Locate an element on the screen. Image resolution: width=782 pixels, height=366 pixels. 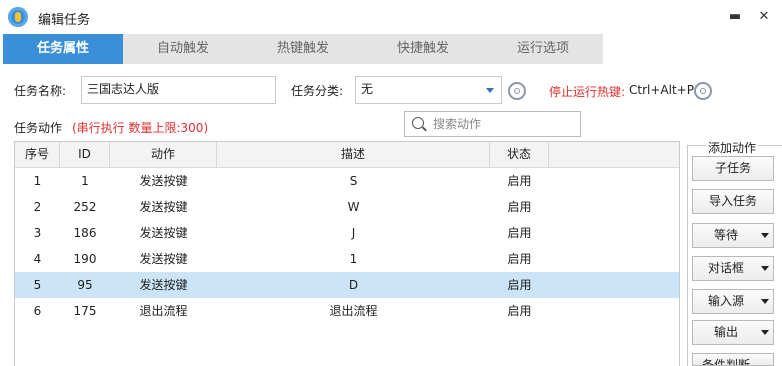
output-label: 输出 is located at coordinates (725, 332).